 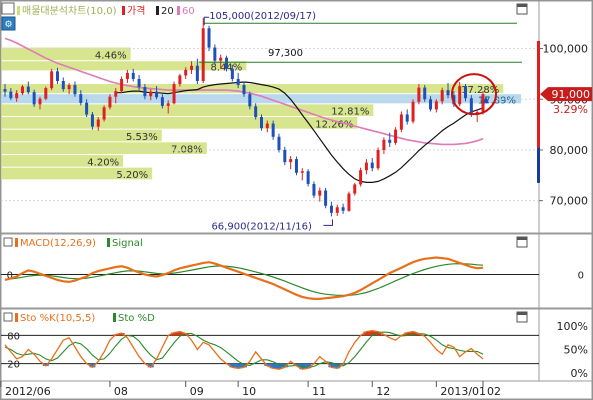 I want to click on signal-swatch, so click(x=108, y=242).